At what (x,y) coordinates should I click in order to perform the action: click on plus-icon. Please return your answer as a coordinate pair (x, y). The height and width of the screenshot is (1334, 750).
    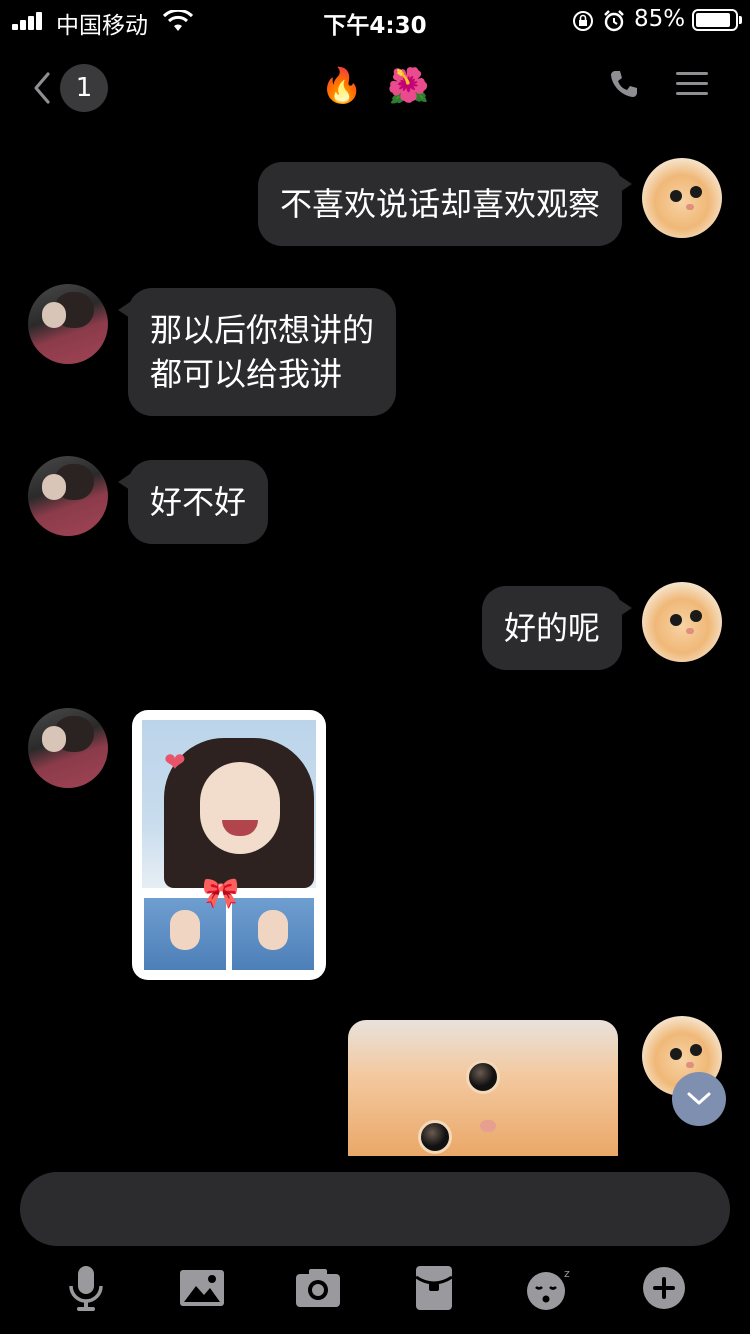
    Looking at the image, I should click on (664, 1288).